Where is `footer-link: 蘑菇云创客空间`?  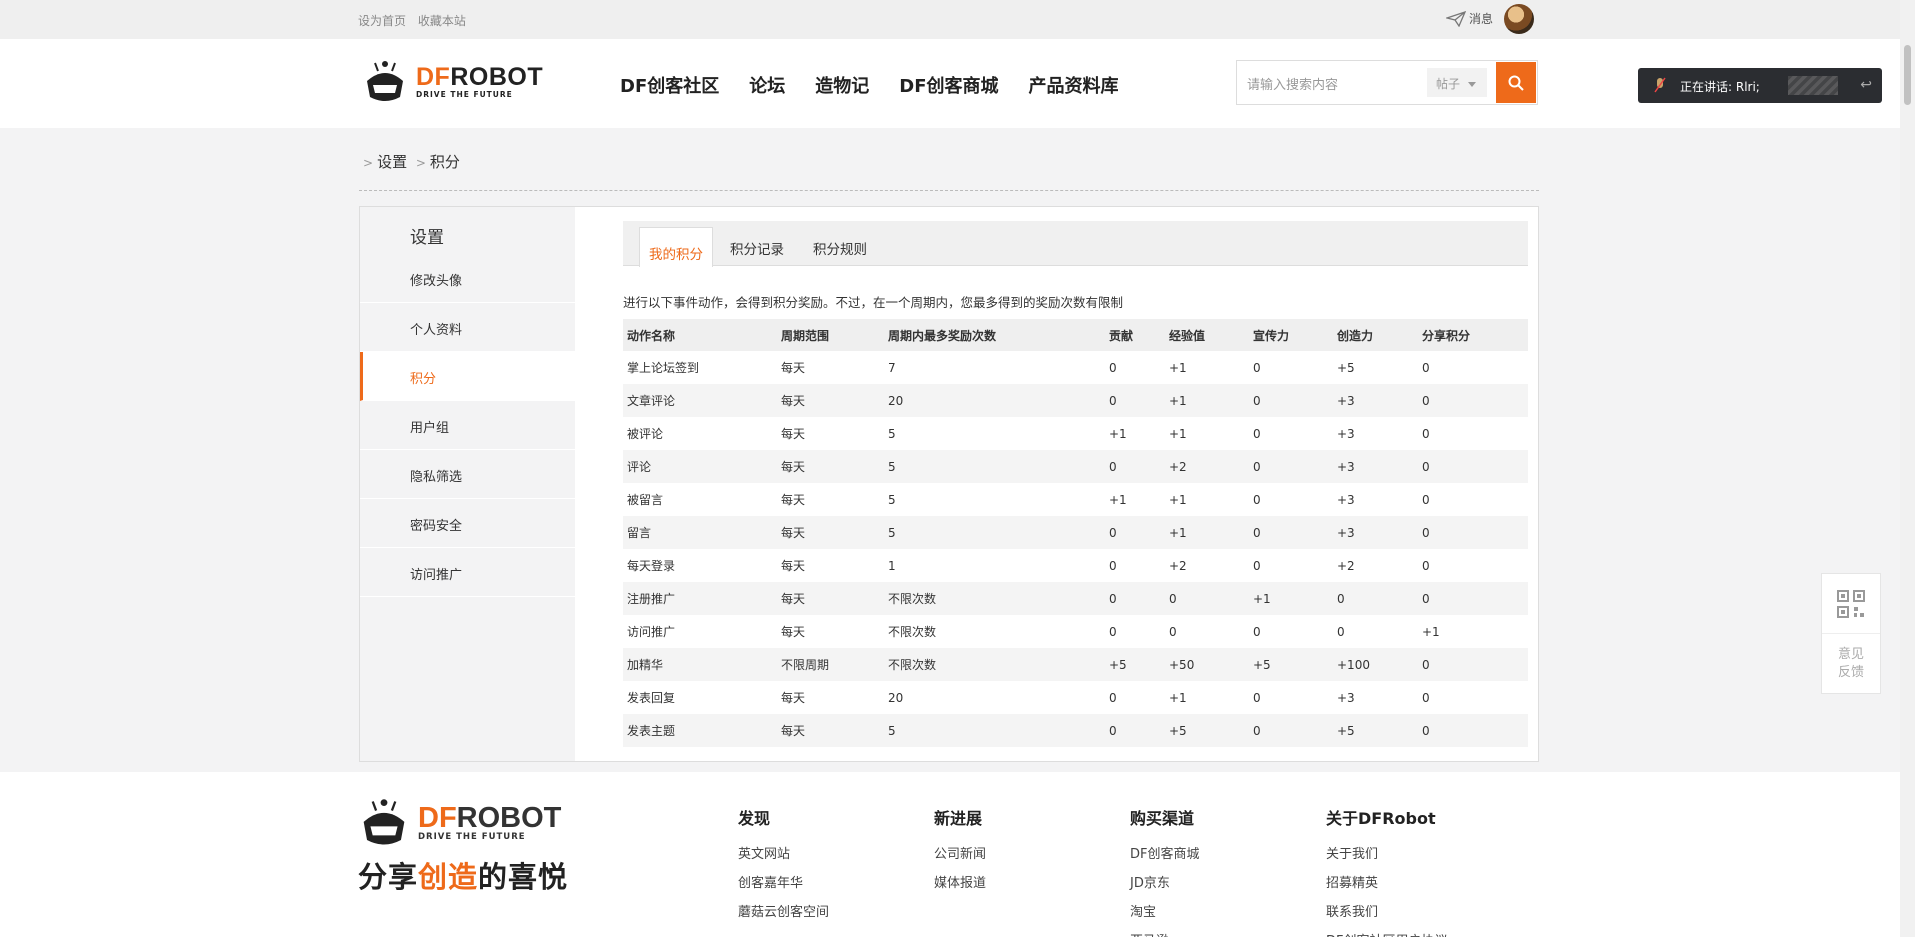
footer-link: 蘑菇云创客空间 is located at coordinates (783, 915).